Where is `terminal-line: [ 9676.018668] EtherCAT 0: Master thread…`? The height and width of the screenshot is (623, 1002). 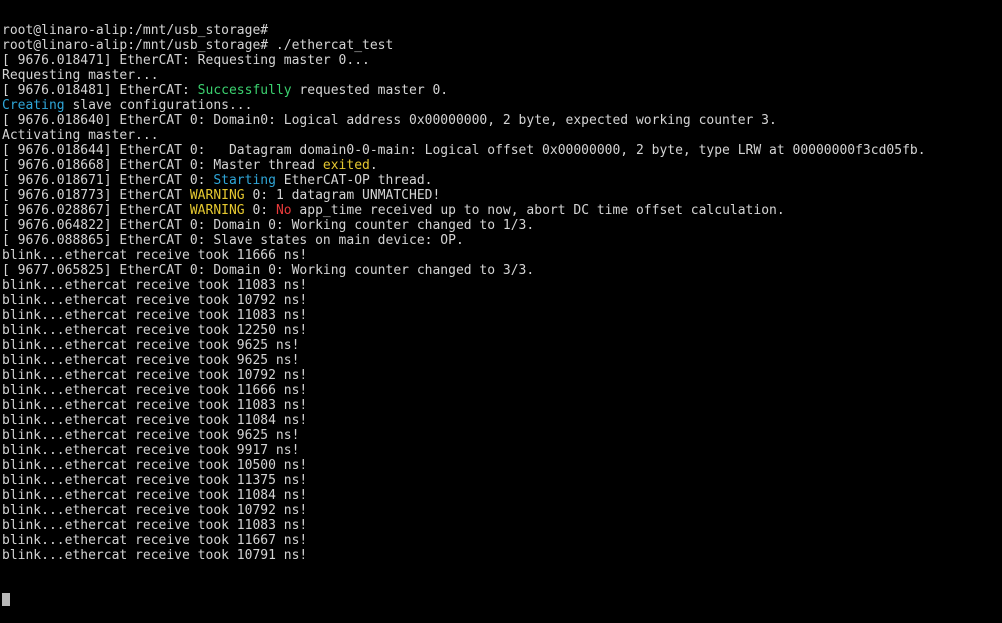 terminal-line: [ 9676.018668] EtherCAT 0: Master thread… is located at coordinates (502, 165).